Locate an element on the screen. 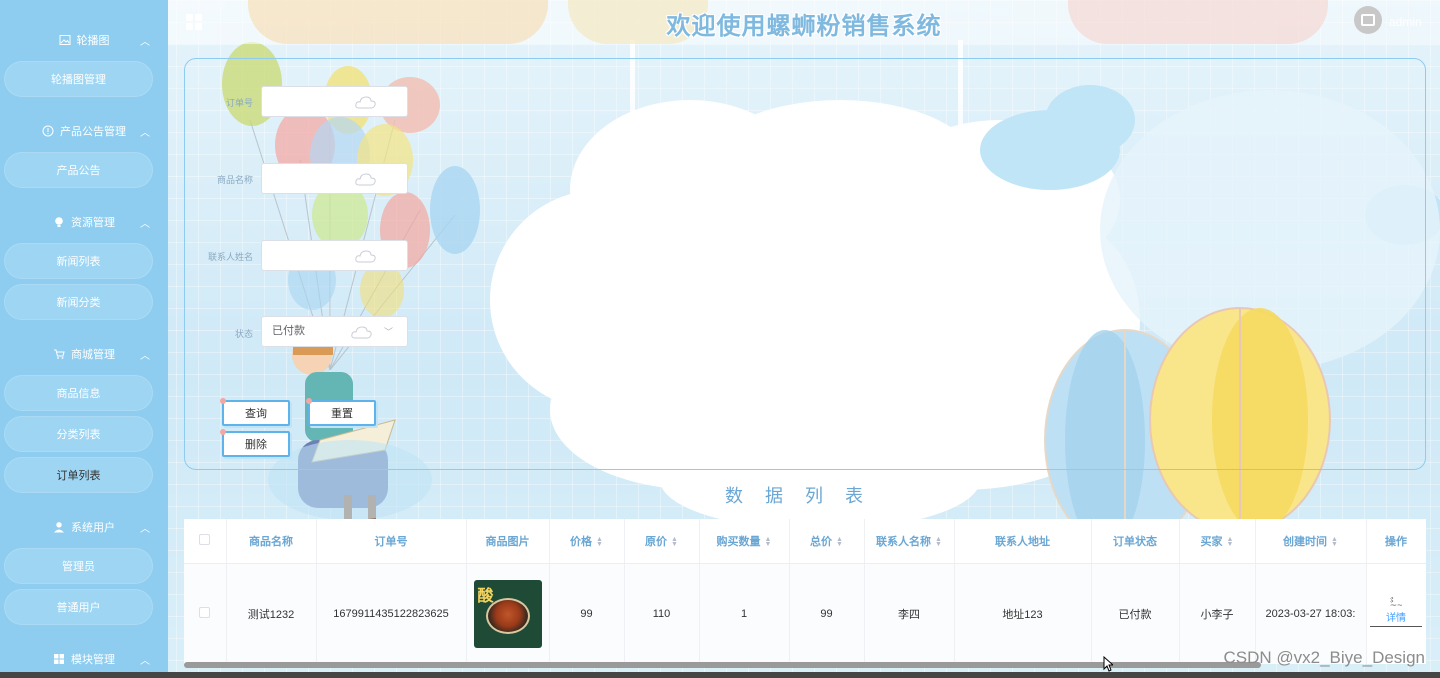 The height and width of the screenshot is (678, 1440). menu-group-label: 系统用户 is located at coordinates (93, 528).